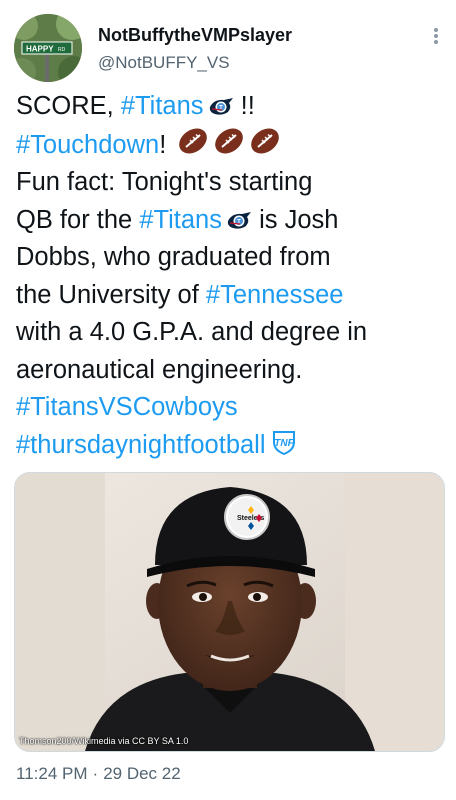  Describe the element at coordinates (87, 145) in the screenshot. I see `hashtag-touchdown: #Touchdown` at that location.